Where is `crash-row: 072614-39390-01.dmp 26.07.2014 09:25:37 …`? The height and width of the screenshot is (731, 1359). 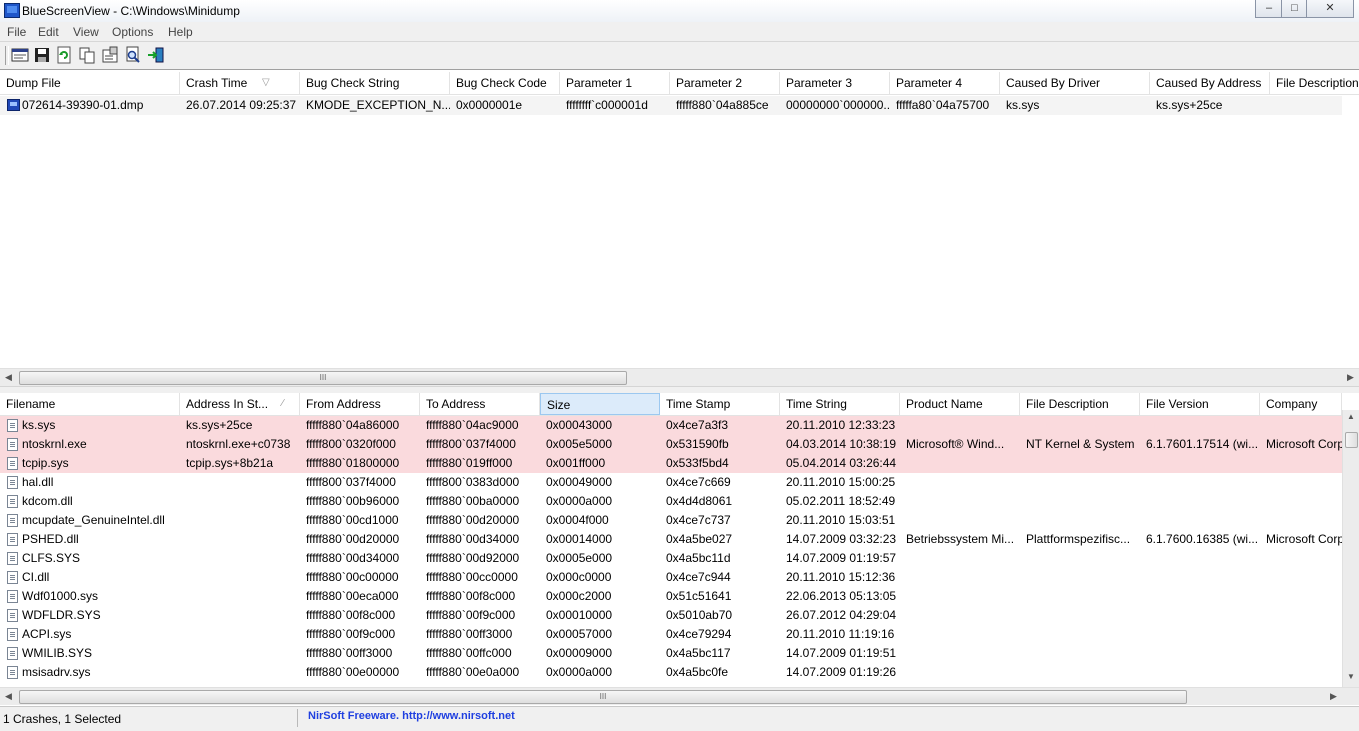
crash-row: 072614-39390-01.dmp 26.07.2014 09:25:37 … is located at coordinates (671, 105).